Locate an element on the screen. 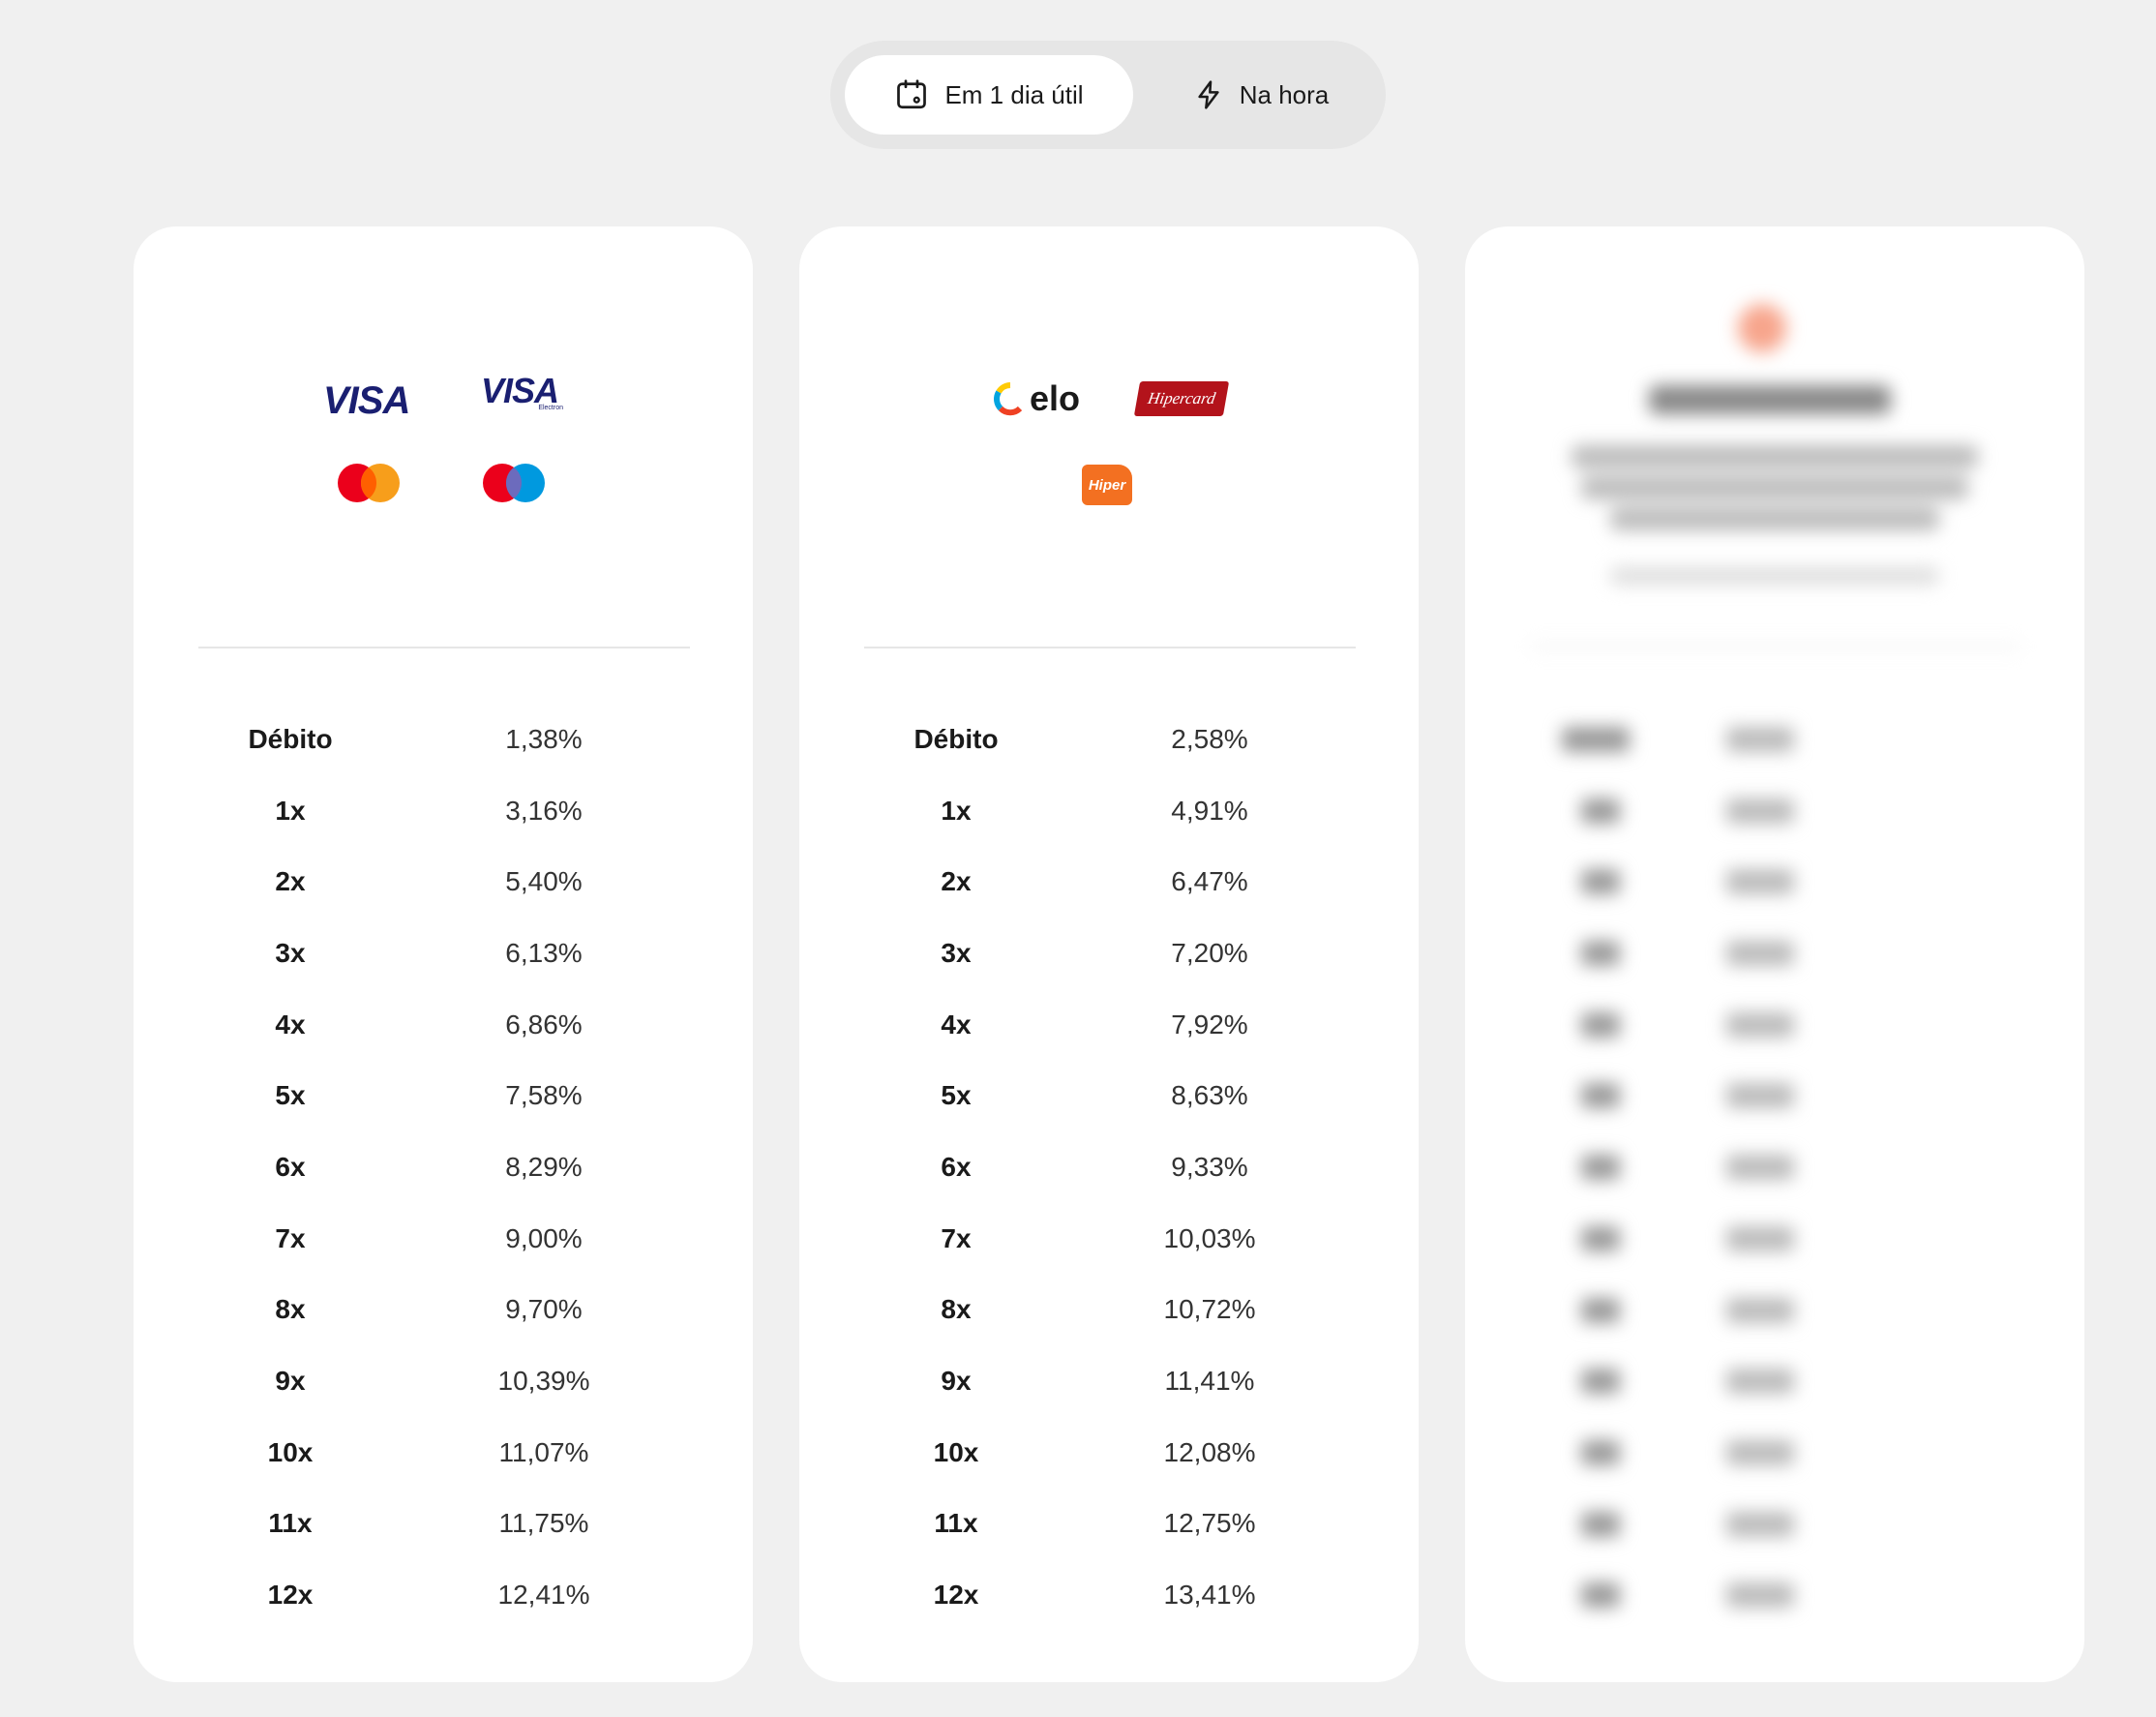 This screenshot has width=2156, height=1717. rate-percentage-value: 12,75% is located at coordinates (1209, 1523).